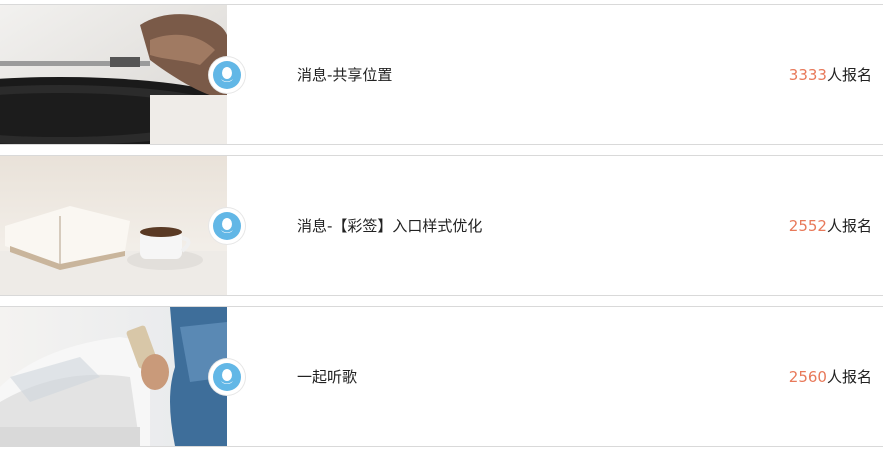 This screenshot has width=883, height=451. What do you see at coordinates (113, 225) in the screenshot?
I see `book-and-coffee-photo` at bounding box center [113, 225].